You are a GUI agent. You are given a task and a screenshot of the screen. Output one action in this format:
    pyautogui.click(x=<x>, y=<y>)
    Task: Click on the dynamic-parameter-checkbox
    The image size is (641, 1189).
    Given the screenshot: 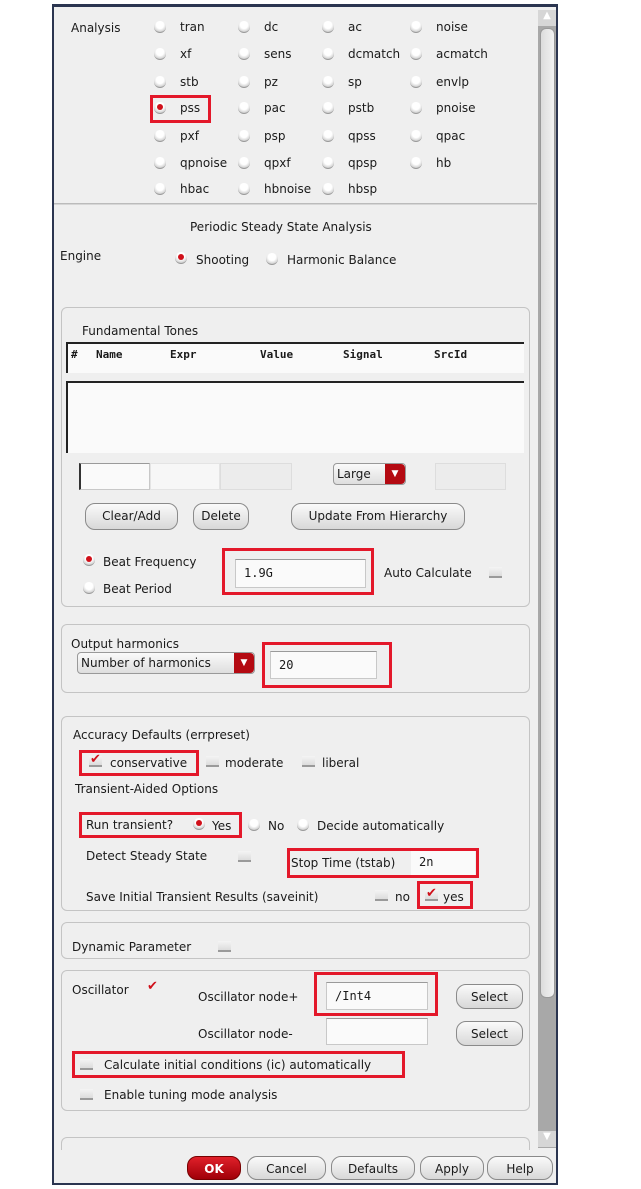 What is the action you would take?
    pyautogui.click(x=224, y=946)
    